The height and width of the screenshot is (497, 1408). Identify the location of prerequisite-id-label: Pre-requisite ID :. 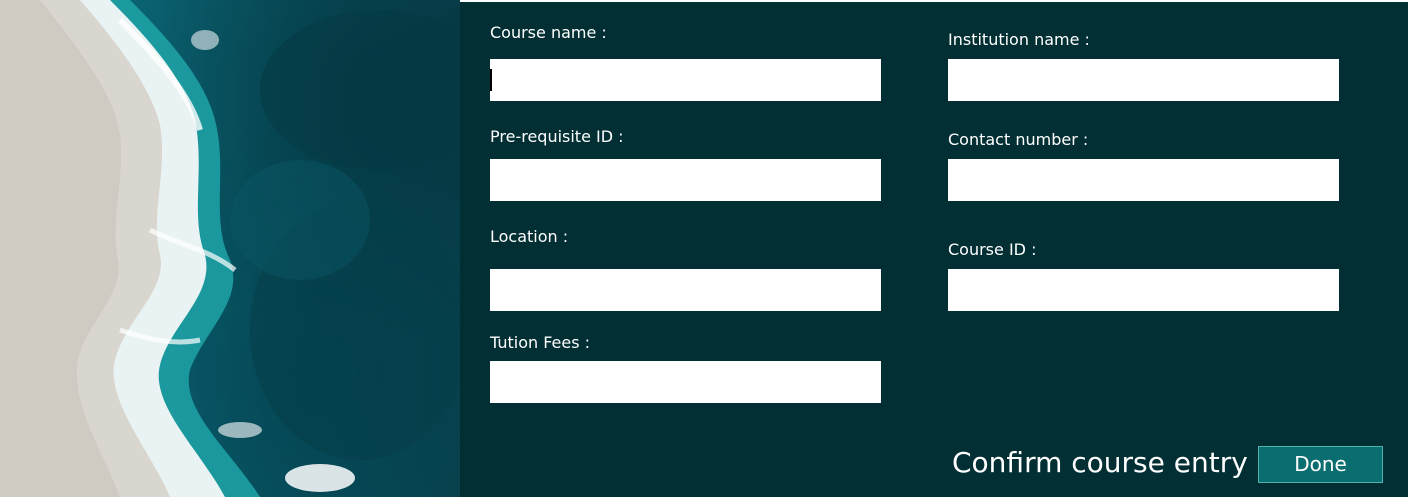
(557, 136).